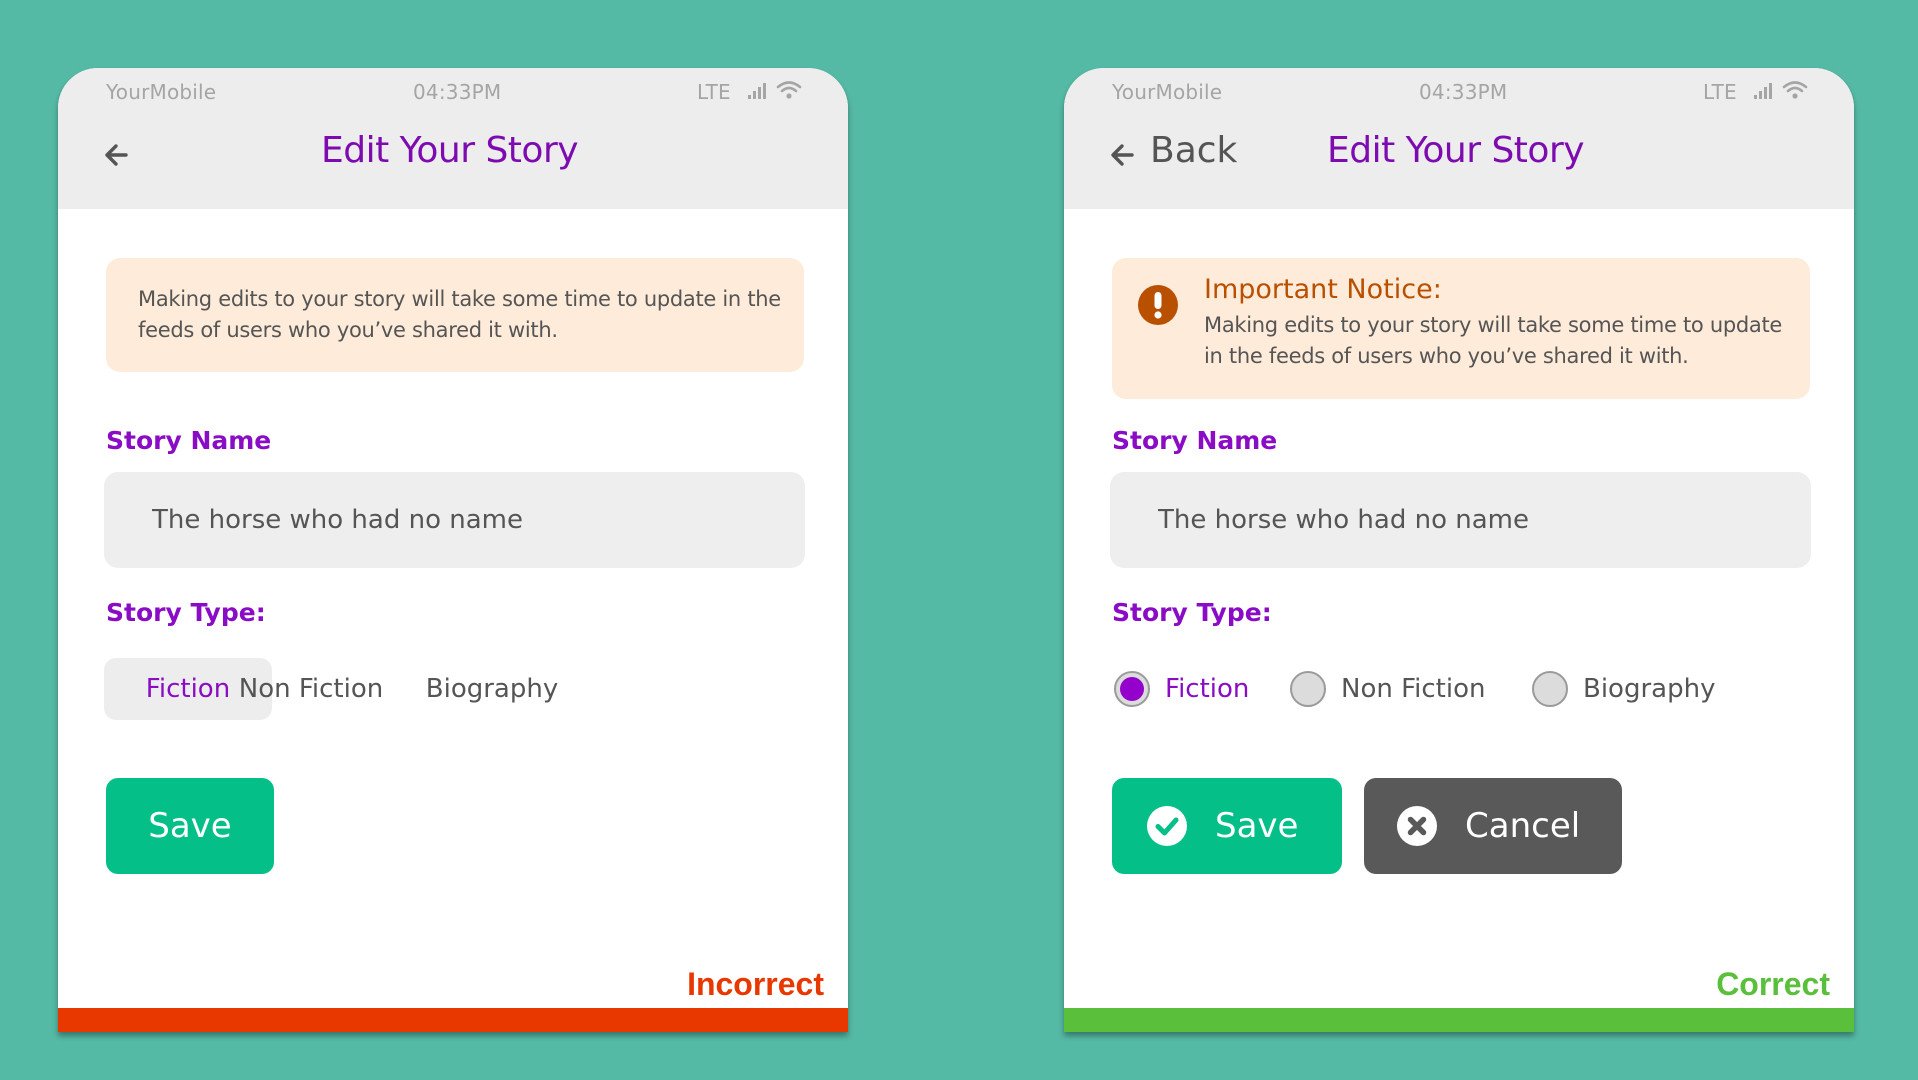 The image size is (1918, 1080). I want to click on exclamation-circle-icon, so click(1158, 305).